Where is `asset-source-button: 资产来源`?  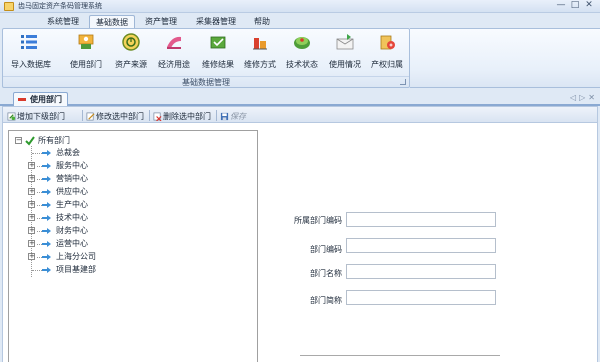
asset-source-button: 资产来源 is located at coordinates (131, 52).